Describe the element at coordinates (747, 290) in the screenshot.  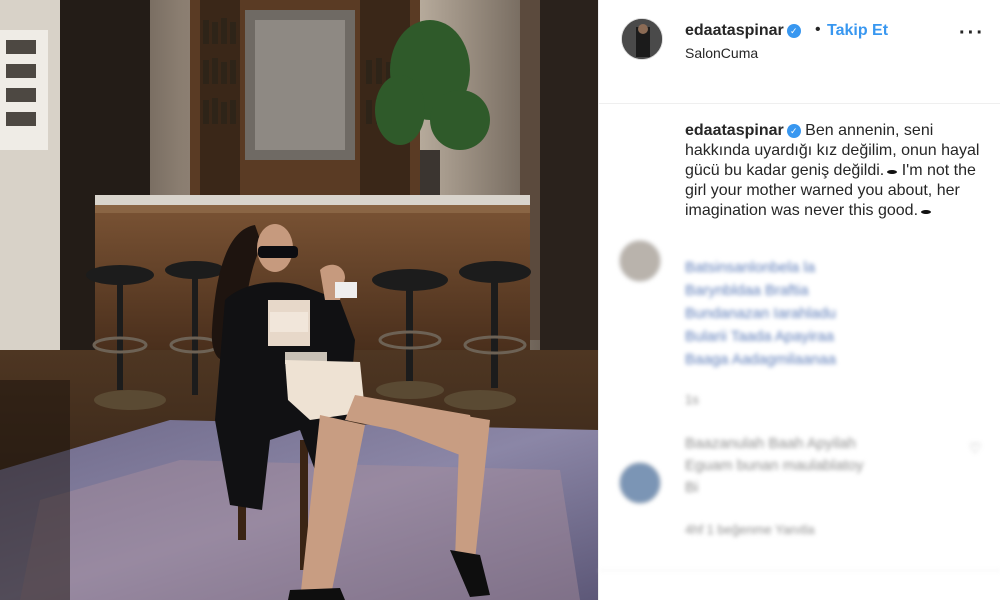
I see `comment-line: Barynbldaa Braftia` at that location.